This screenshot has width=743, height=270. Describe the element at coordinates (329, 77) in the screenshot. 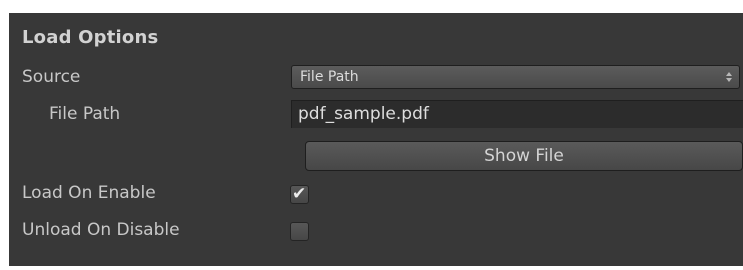

I see `source-dropdown-value: File Path` at that location.